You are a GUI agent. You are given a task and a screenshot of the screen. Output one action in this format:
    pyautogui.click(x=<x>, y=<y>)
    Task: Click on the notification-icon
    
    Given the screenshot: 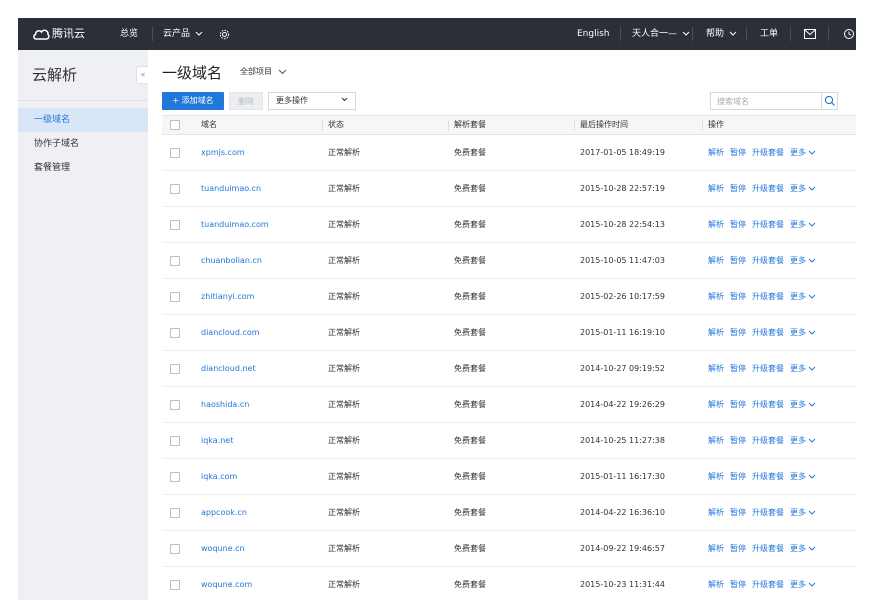 What is the action you would take?
    pyautogui.click(x=849, y=34)
    